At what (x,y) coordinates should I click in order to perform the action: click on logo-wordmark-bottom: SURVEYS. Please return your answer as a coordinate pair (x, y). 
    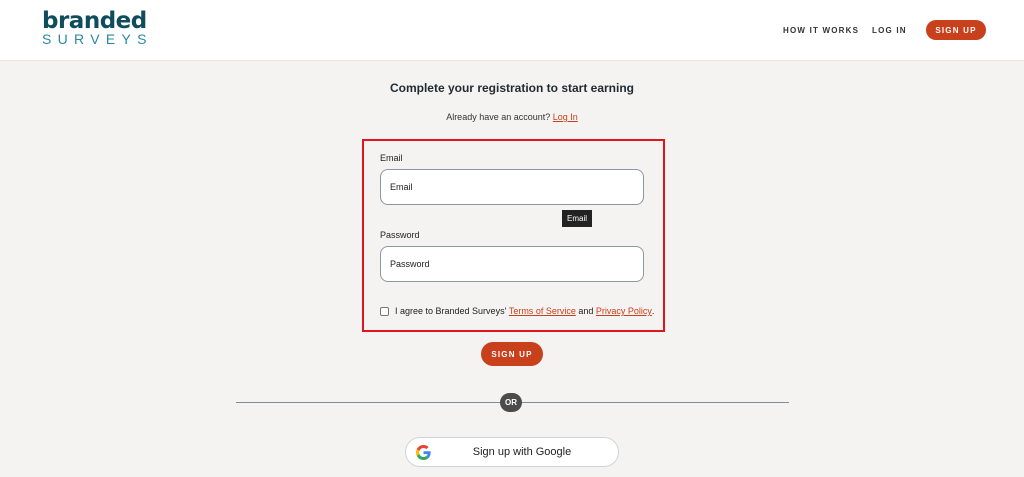
    Looking at the image, I should click on (97, 39).